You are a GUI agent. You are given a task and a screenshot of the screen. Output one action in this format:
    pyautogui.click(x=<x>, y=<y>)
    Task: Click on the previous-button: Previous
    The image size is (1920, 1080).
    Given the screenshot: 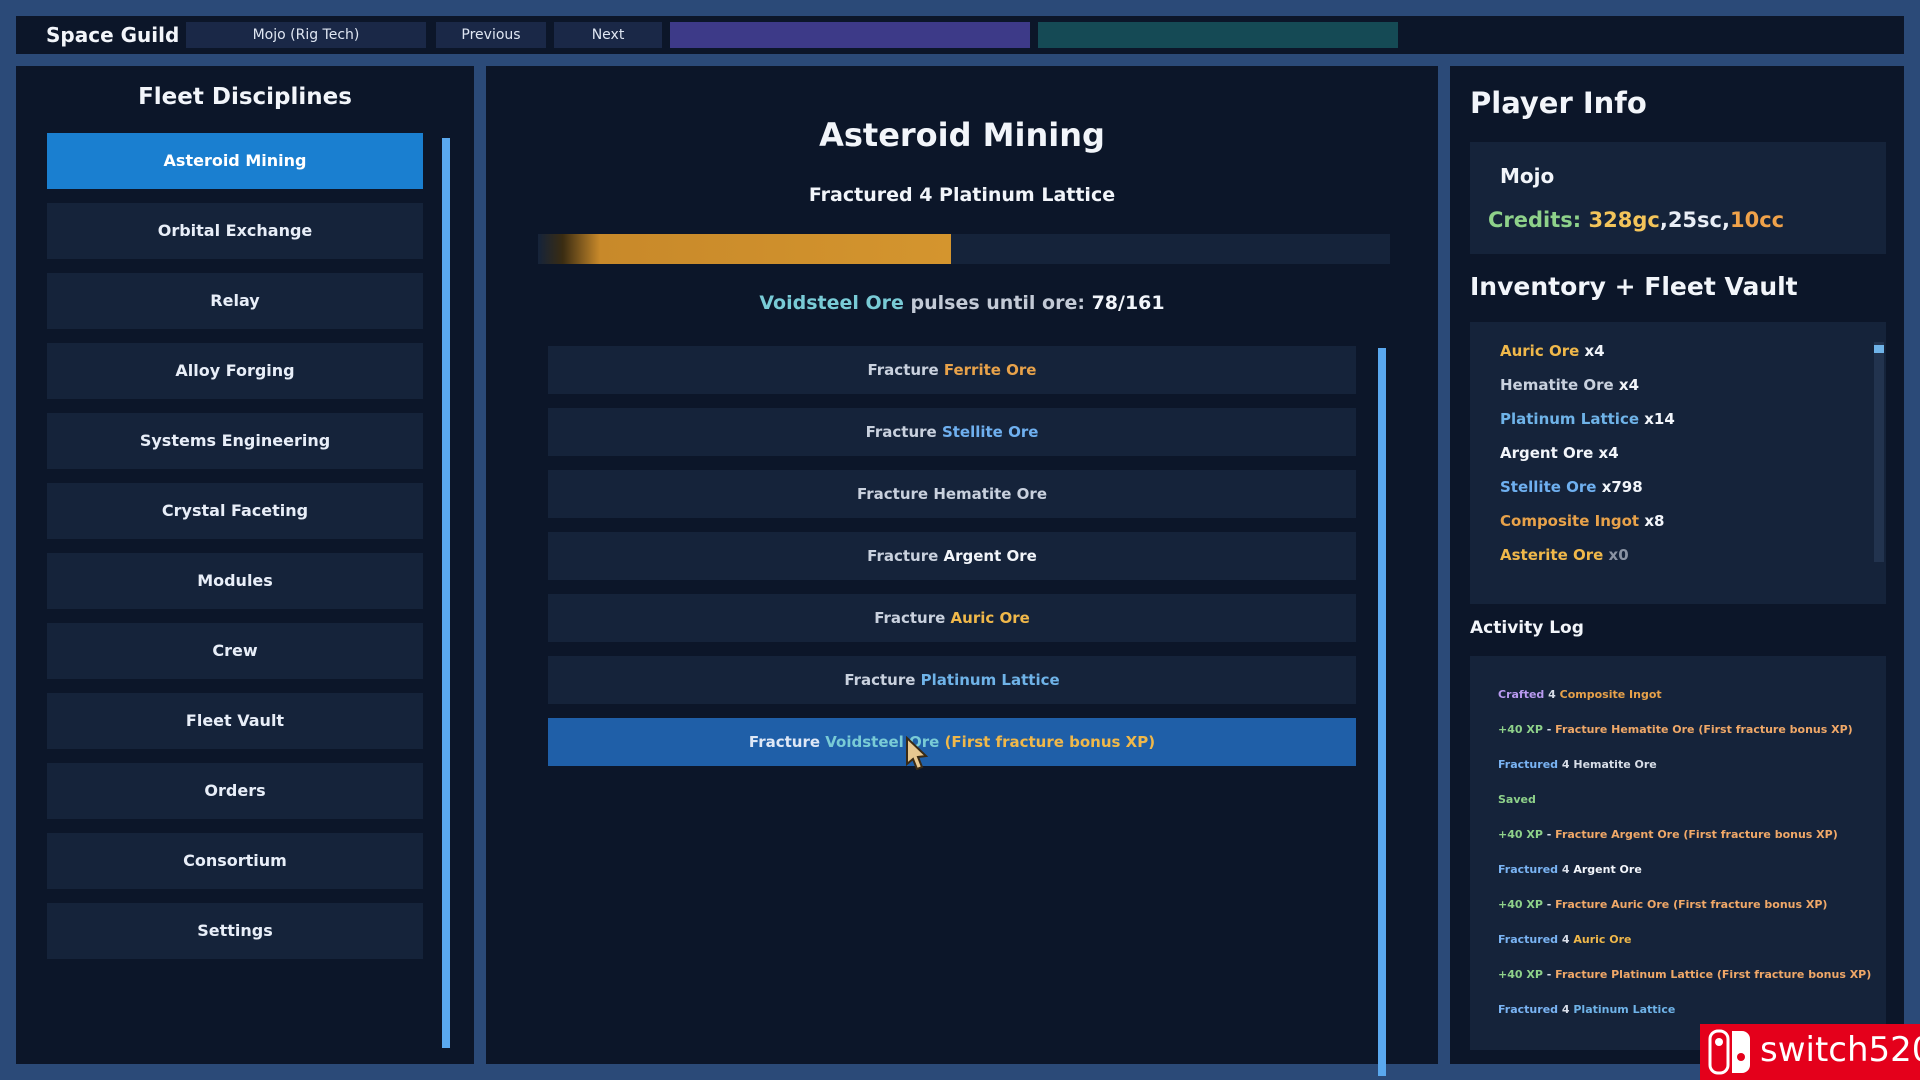 What is the action you would take?
    pyautogui.click(x=491, y=35)
    